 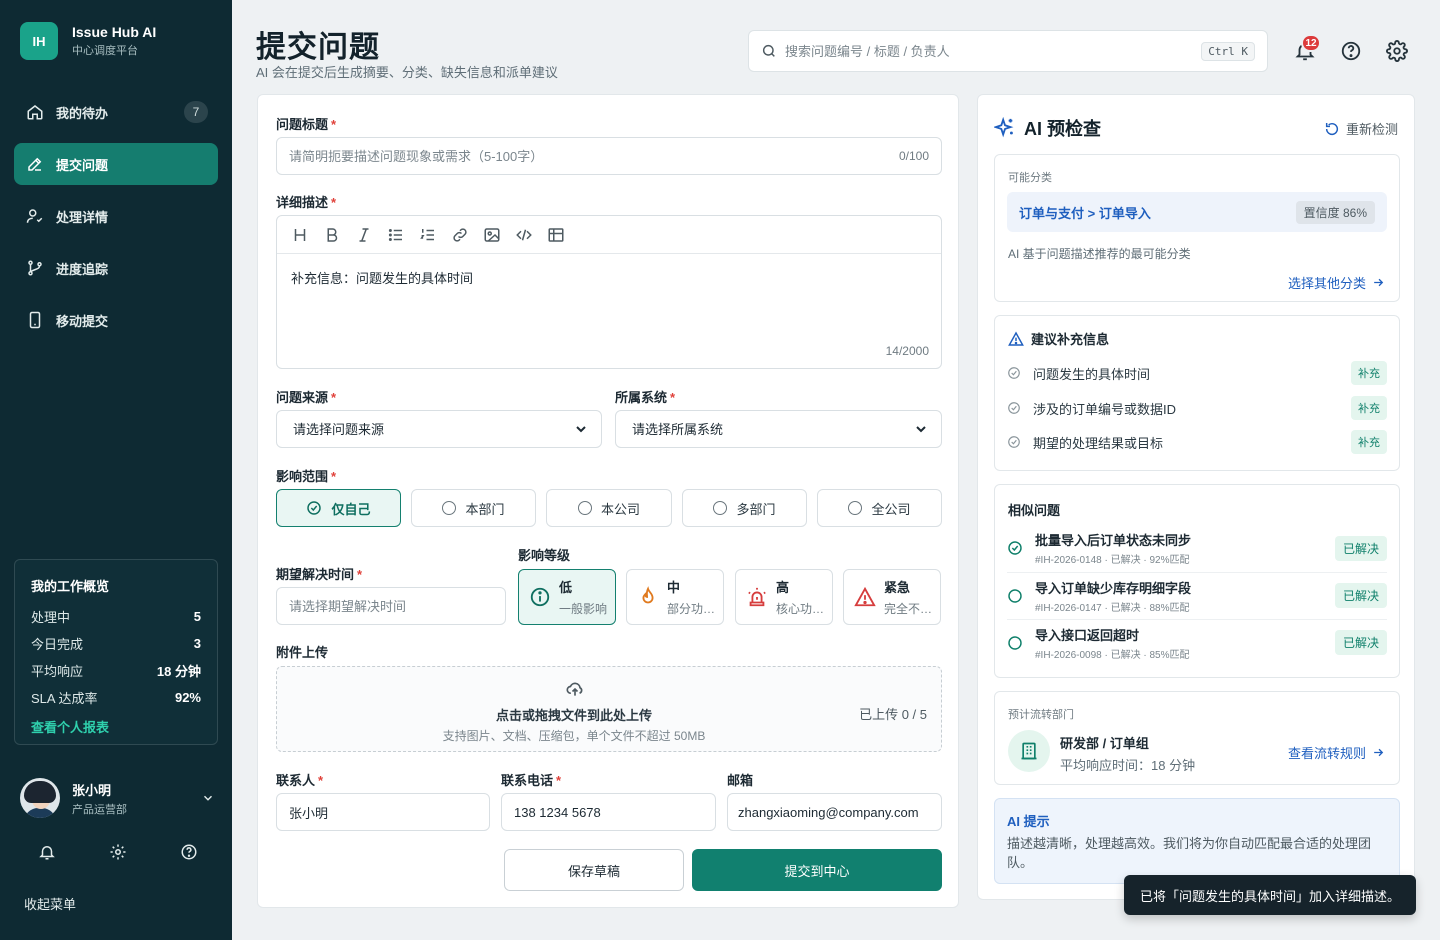 I want to click on suggestion-item: 问题发生的具体时间 补充, so click(x=1197, y=373).